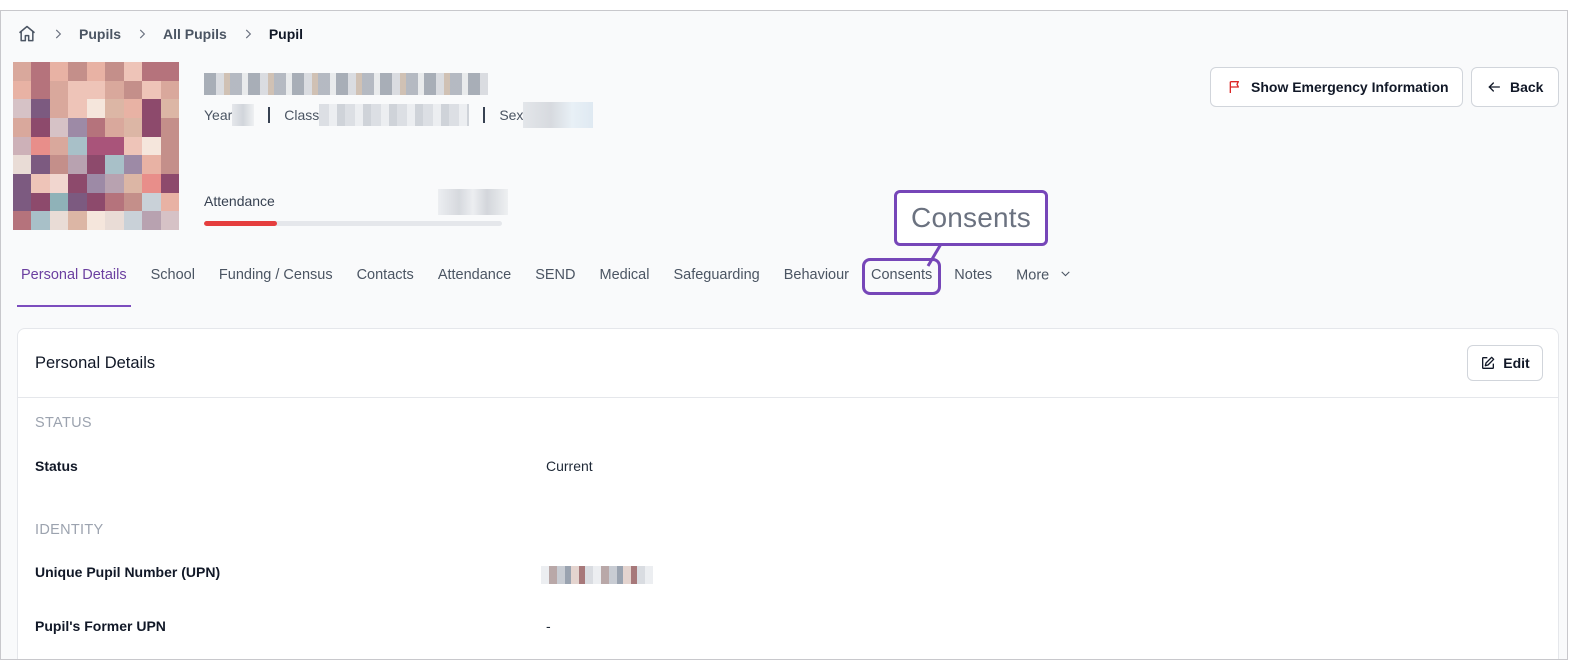 This screenshot has width=1584, height=666. I want to click on breadcrumb-pupils: Pupils, so click(100, 34).